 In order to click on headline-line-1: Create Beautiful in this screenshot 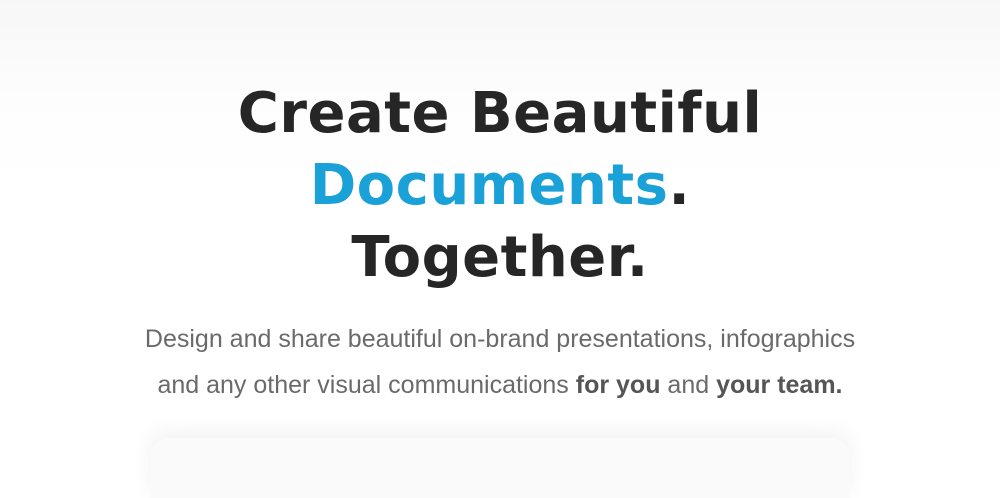, I will do `click(500, 113)`.